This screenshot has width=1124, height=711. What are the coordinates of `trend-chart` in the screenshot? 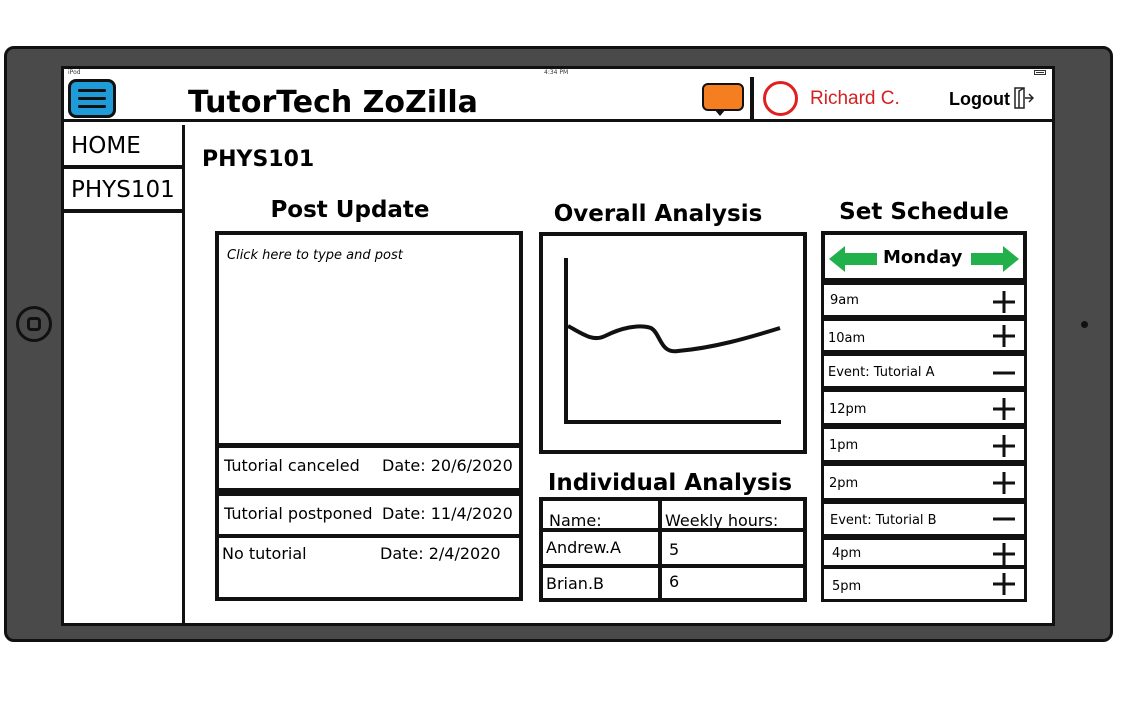 It's located at (672, 341).